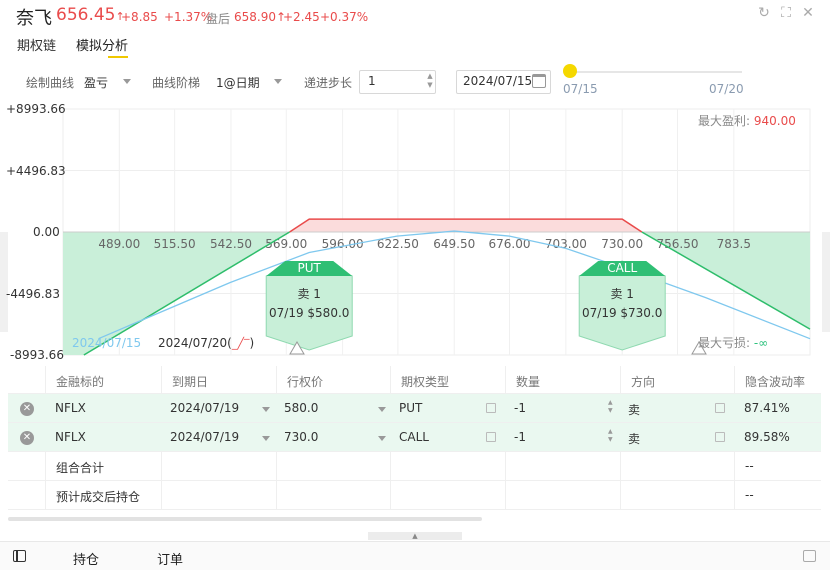  What do you see at coordinates (260, 17) in the screenshot?
I see `after-hours-price: 658.90↑` at bounding box center [260, 17].